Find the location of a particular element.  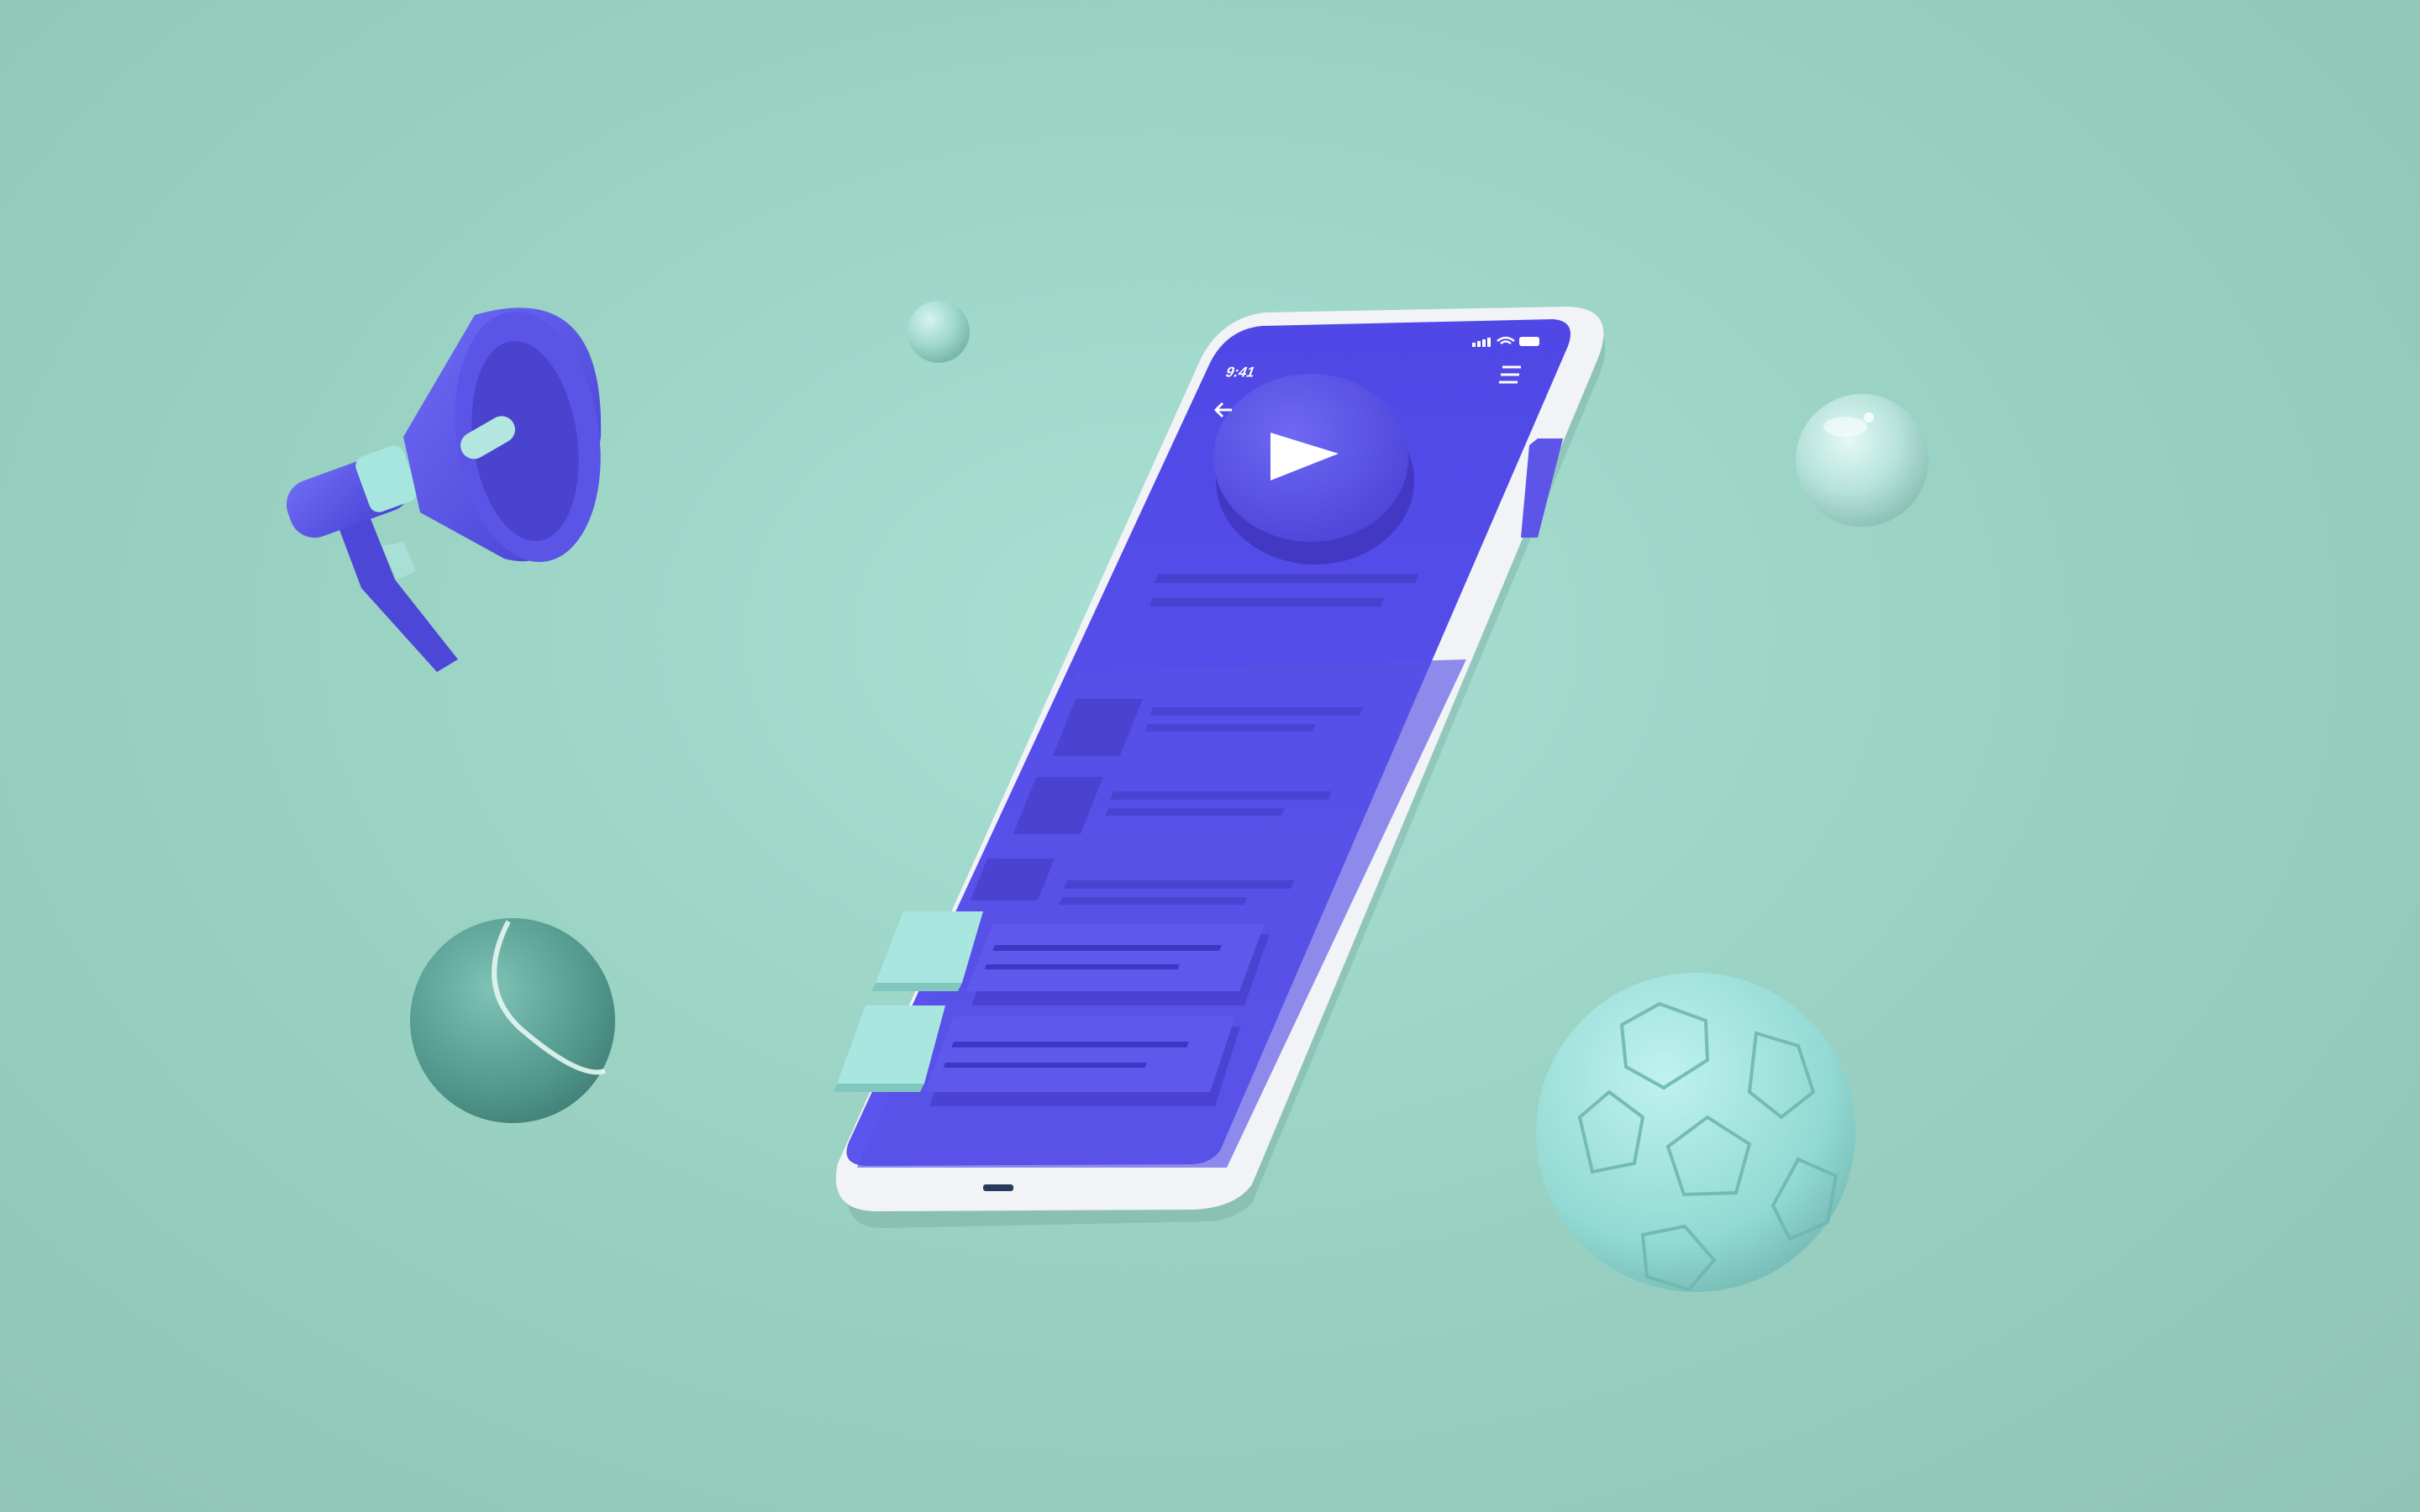

title-line is located at coordinates (1286, 578).